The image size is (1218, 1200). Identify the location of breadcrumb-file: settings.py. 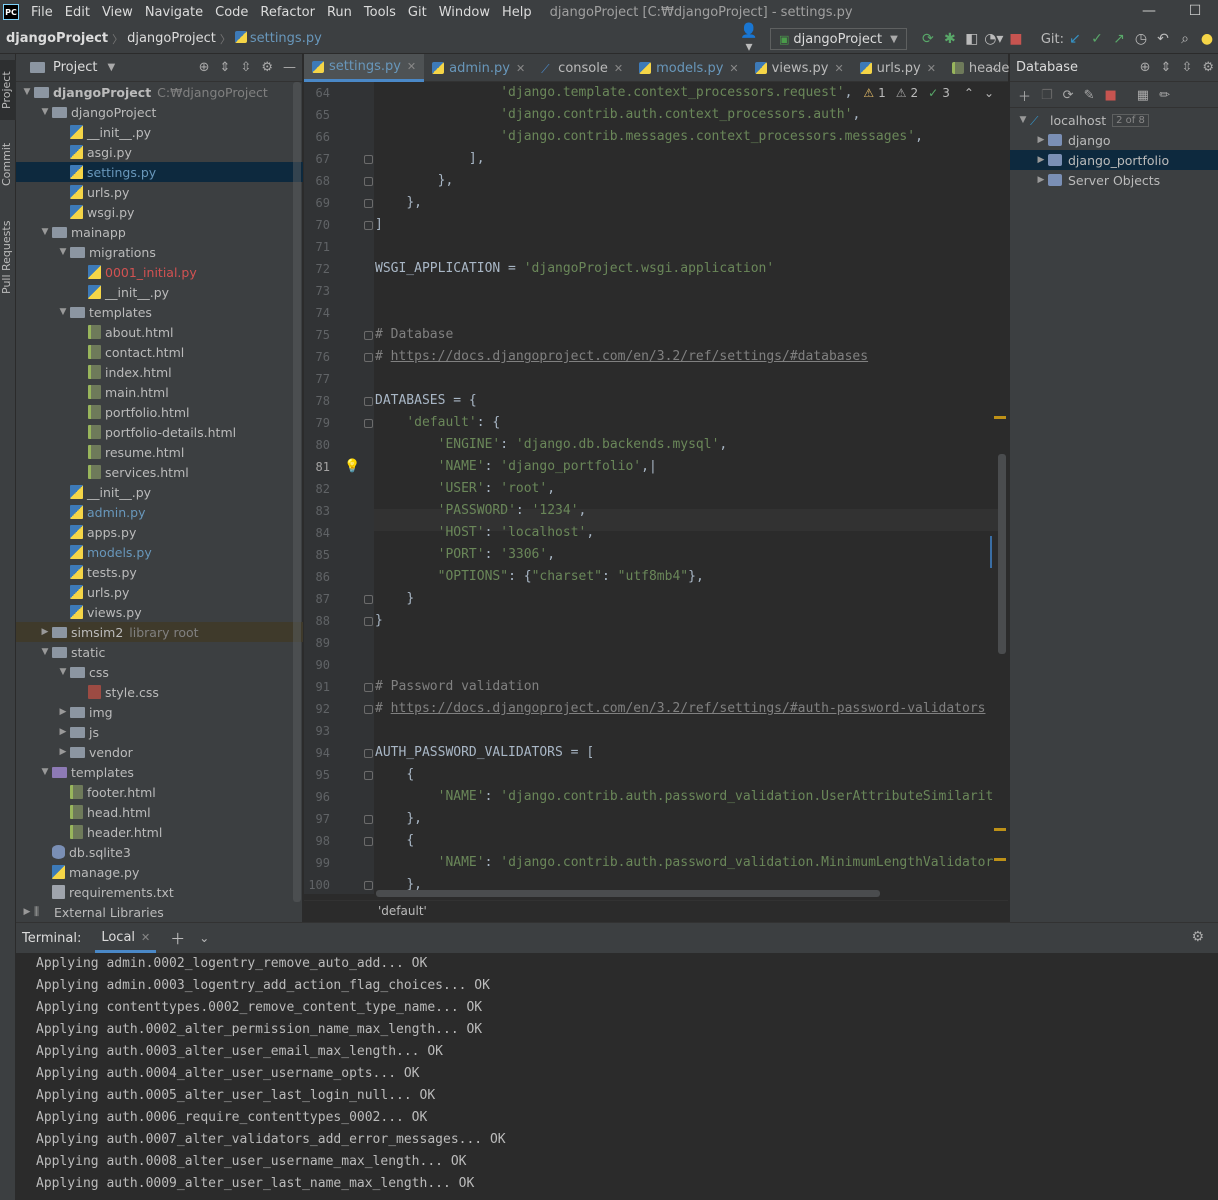
(278, 38).